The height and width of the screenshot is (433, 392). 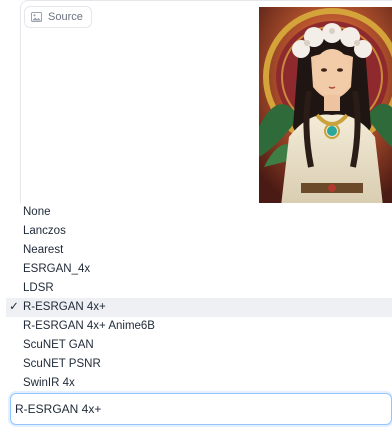 What do you see at coordinates (199, 383) in the screenshot?
I see `upscaler-option-swinir-4x: SwinIR 4x` at bounding box center [199, 383].